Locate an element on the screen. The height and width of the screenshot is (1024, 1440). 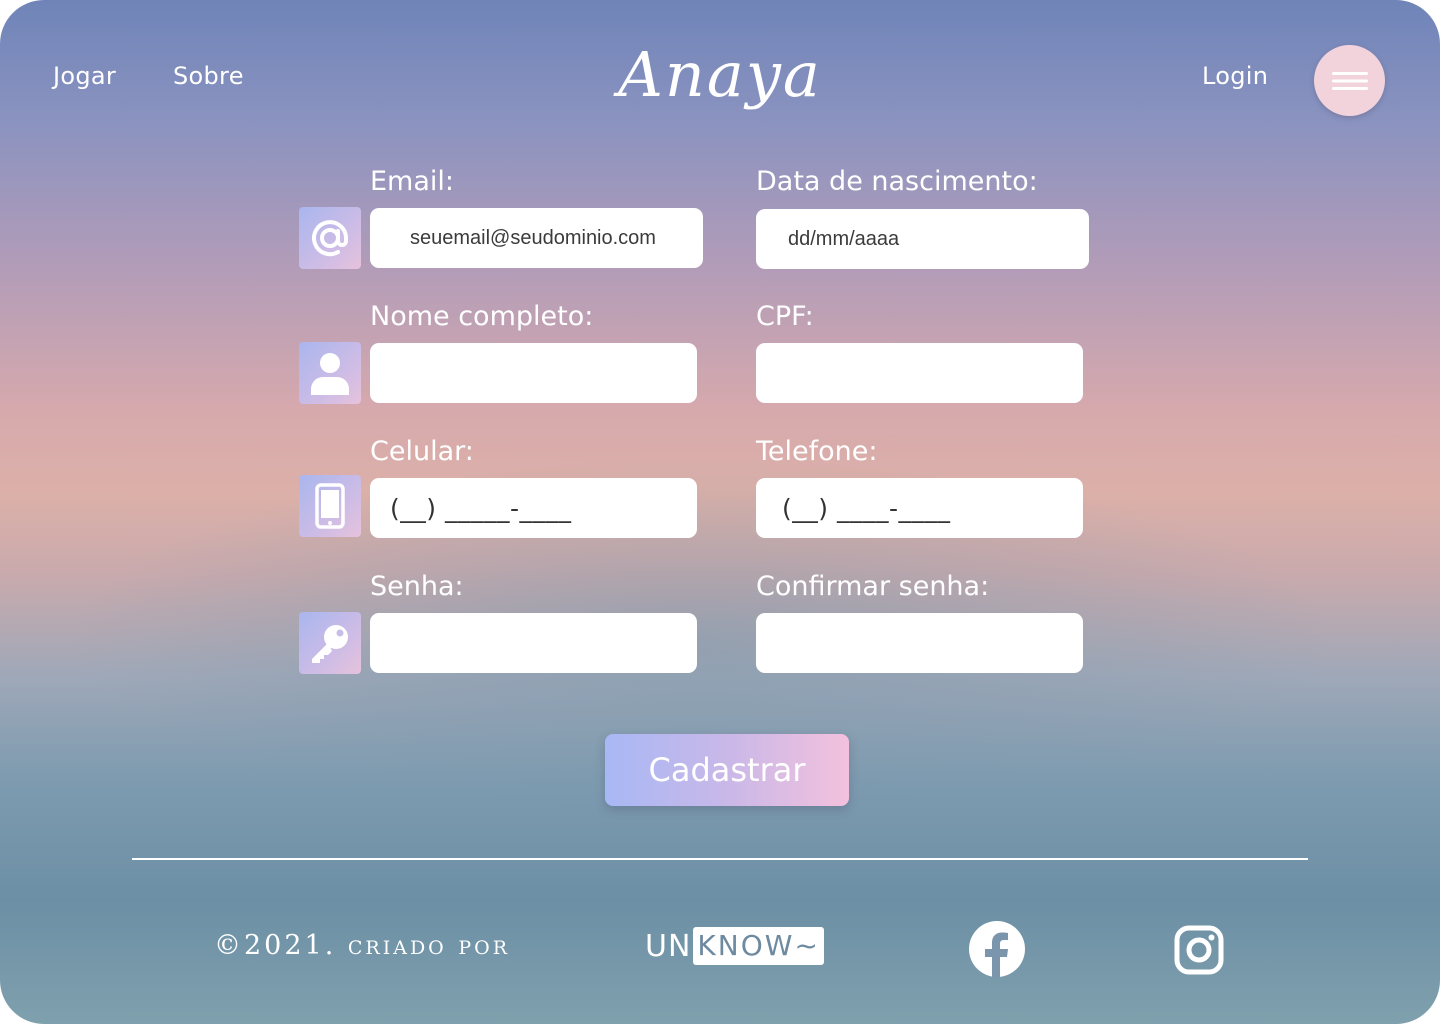
nav-link-login: Login is located at coordinates (1235, 76).